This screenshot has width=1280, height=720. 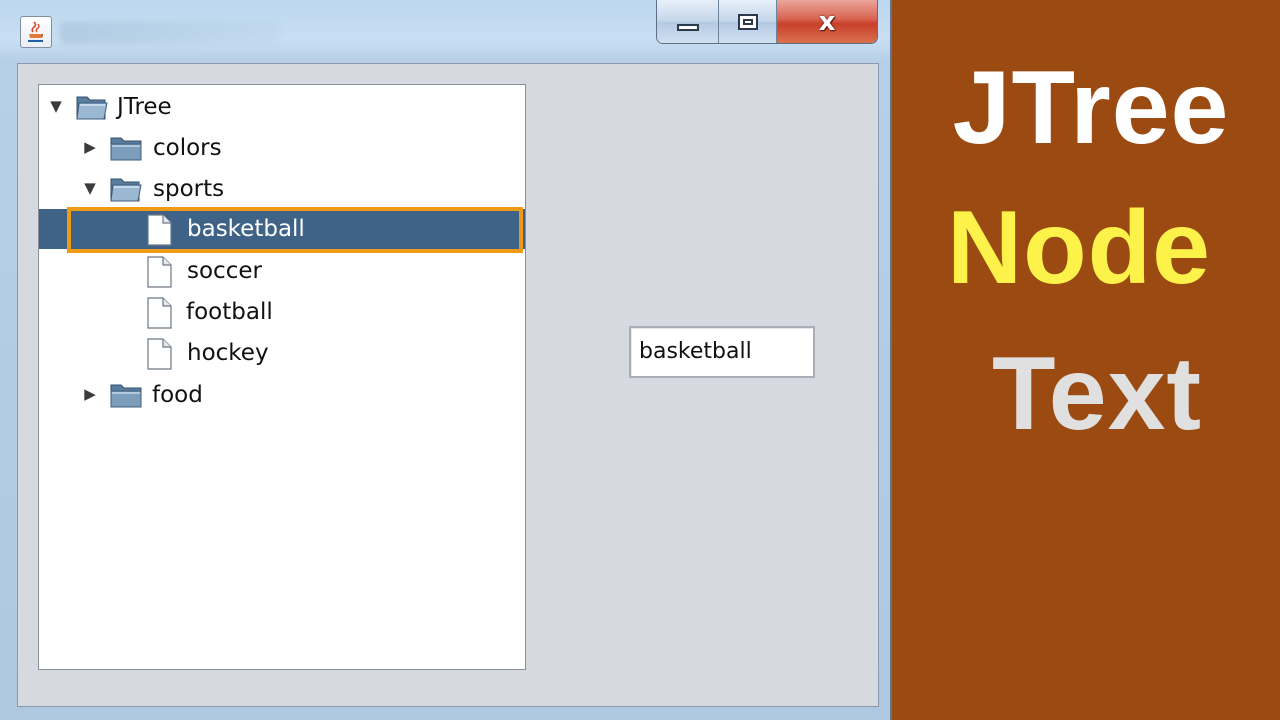 What do you see at coordinates (282, 189) in the screenshot?
I see `tree-node-sports: ▼ sports` at bounding box center [282, 189].